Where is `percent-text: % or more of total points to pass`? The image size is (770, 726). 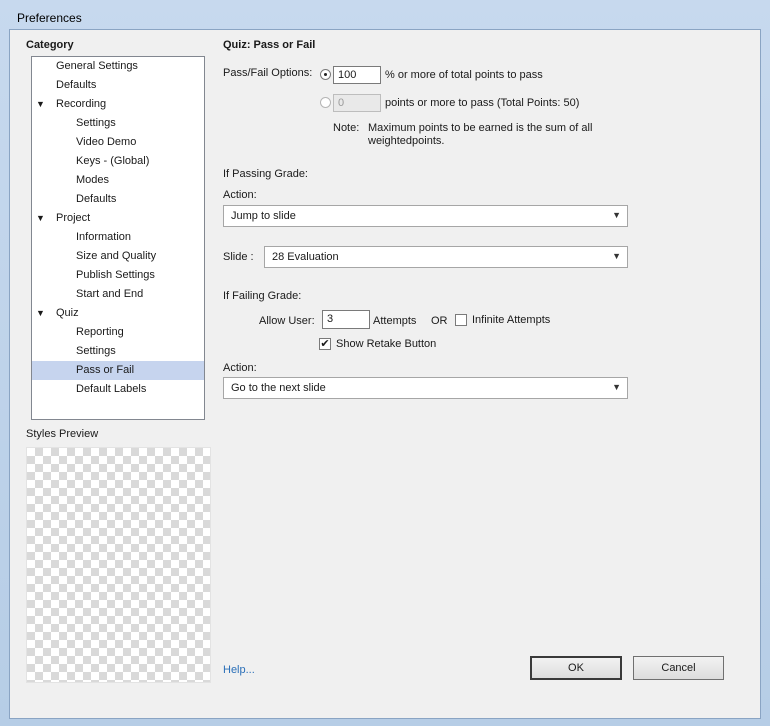 percent-text: % or more of total points to pass is located at coordinates (464, 75).